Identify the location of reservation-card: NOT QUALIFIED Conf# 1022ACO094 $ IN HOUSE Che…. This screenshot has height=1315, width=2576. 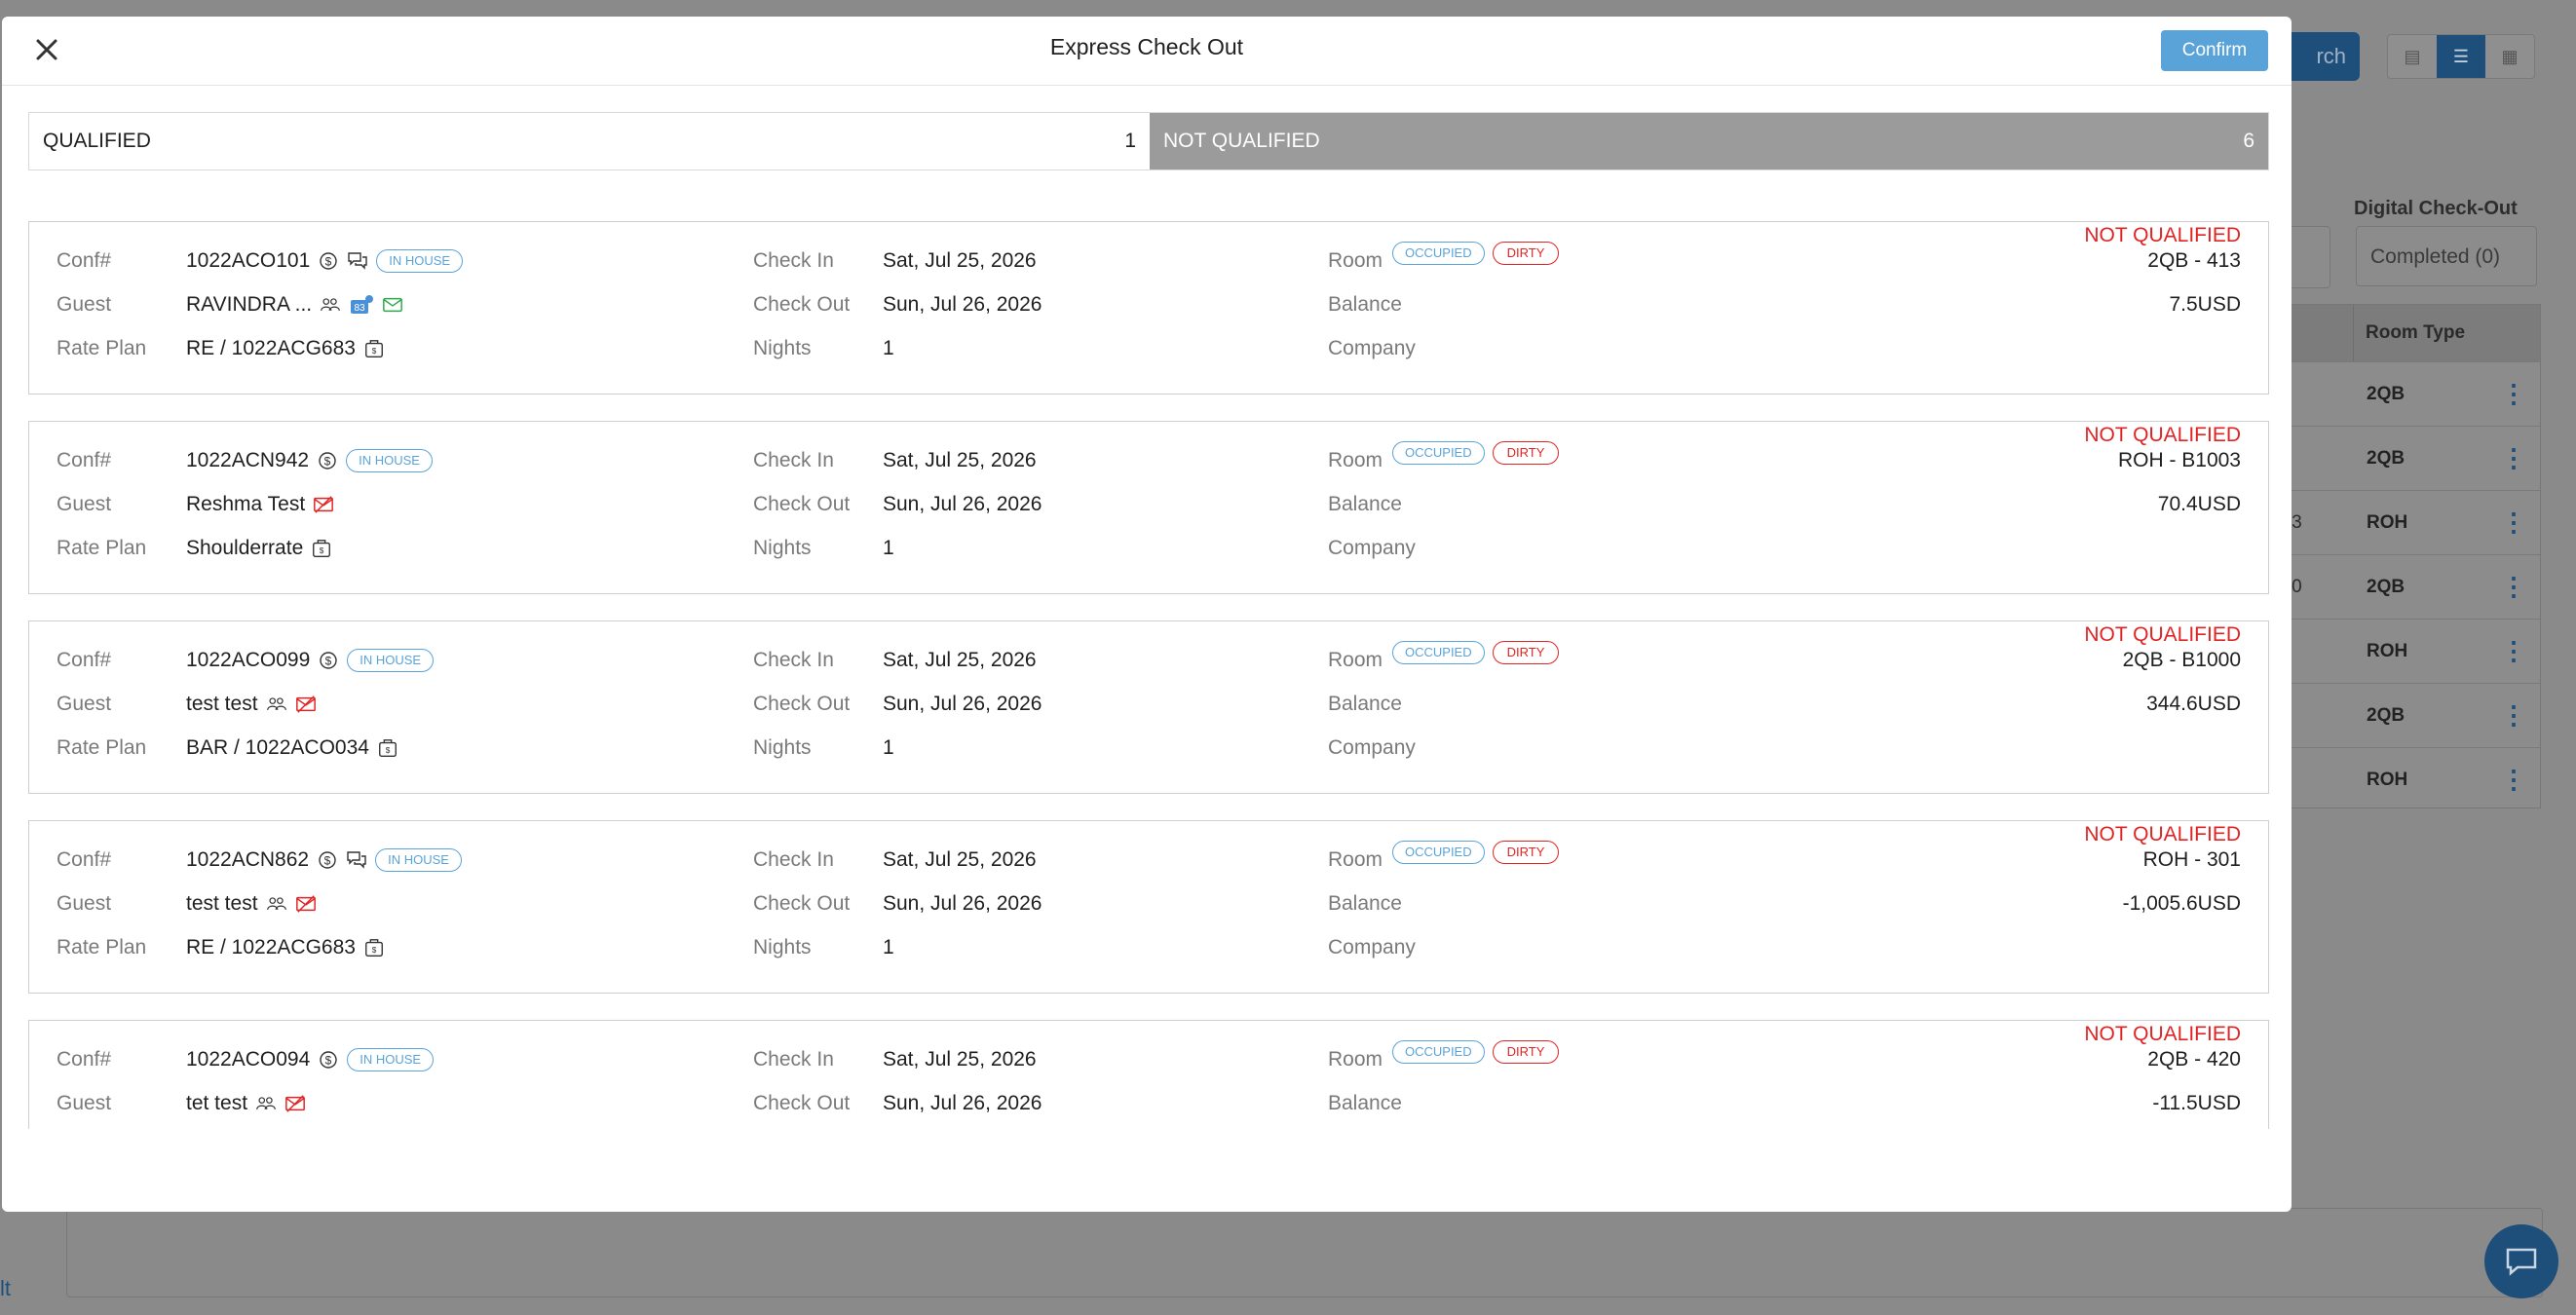
(1148, 1074).